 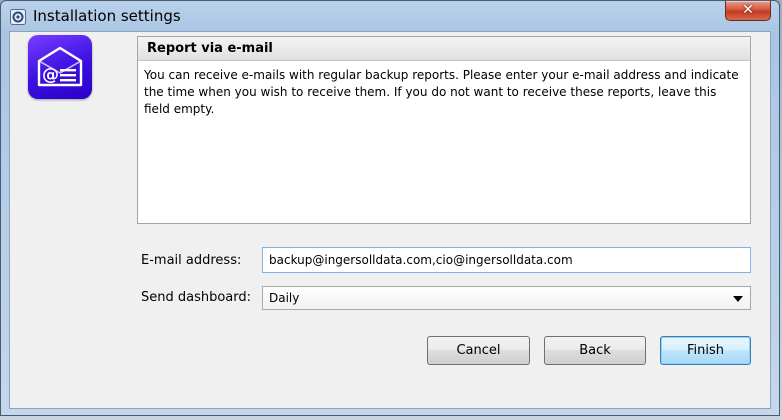 I want to click on chevron-down-icon, so click(x=738, y=299).